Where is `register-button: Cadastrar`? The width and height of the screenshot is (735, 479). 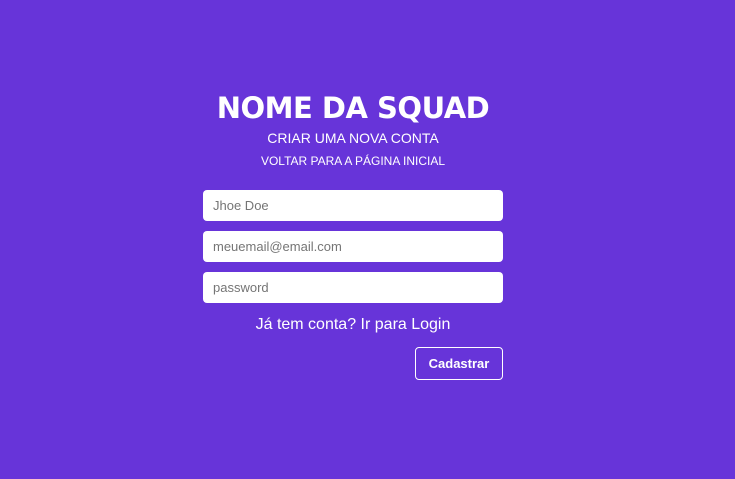
register-button: Cadastrar is located at coordinates (459, 363).